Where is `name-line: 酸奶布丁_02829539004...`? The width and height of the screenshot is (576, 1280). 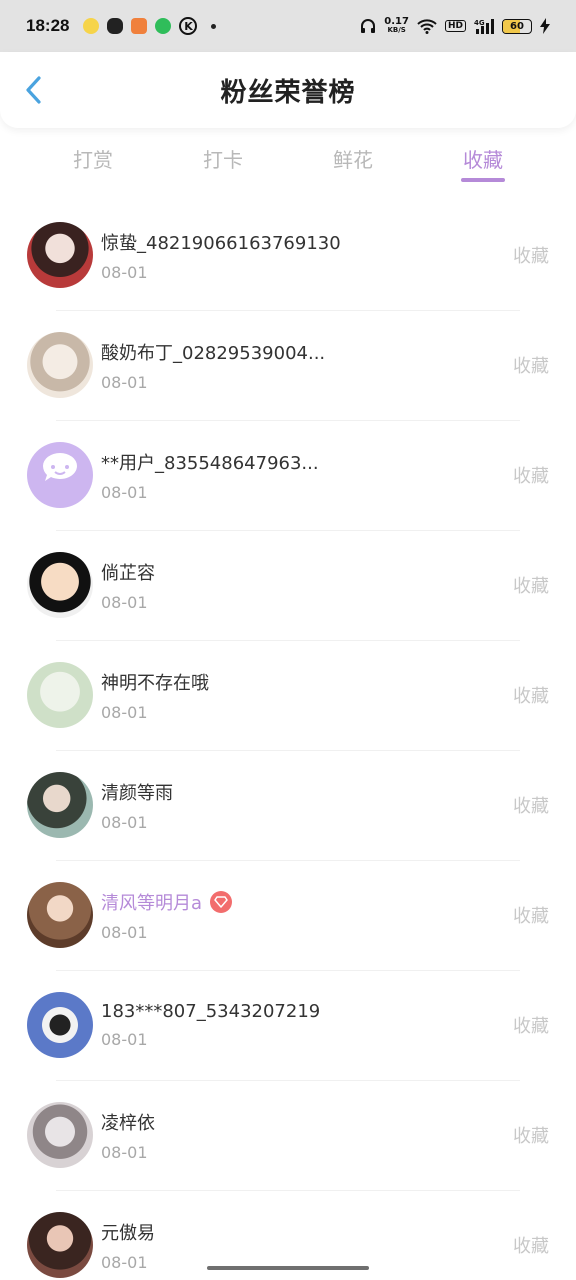
name-line: 酸奶布丁_02829539004... is located at coordinates (338, 352).